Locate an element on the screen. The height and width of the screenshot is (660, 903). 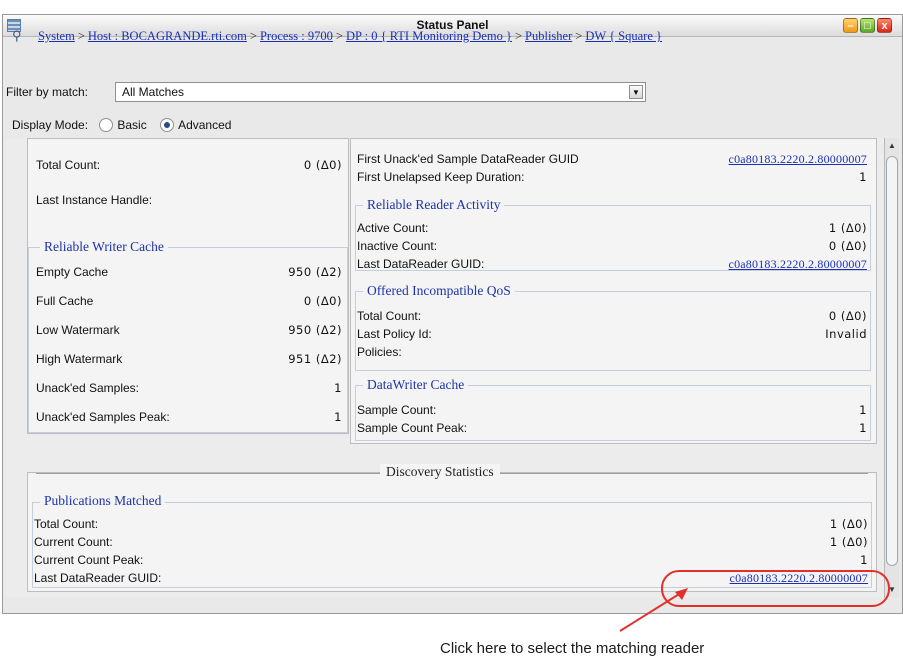
breadcrumb-process: Process : 9700 is located at coordinates (296, 36).